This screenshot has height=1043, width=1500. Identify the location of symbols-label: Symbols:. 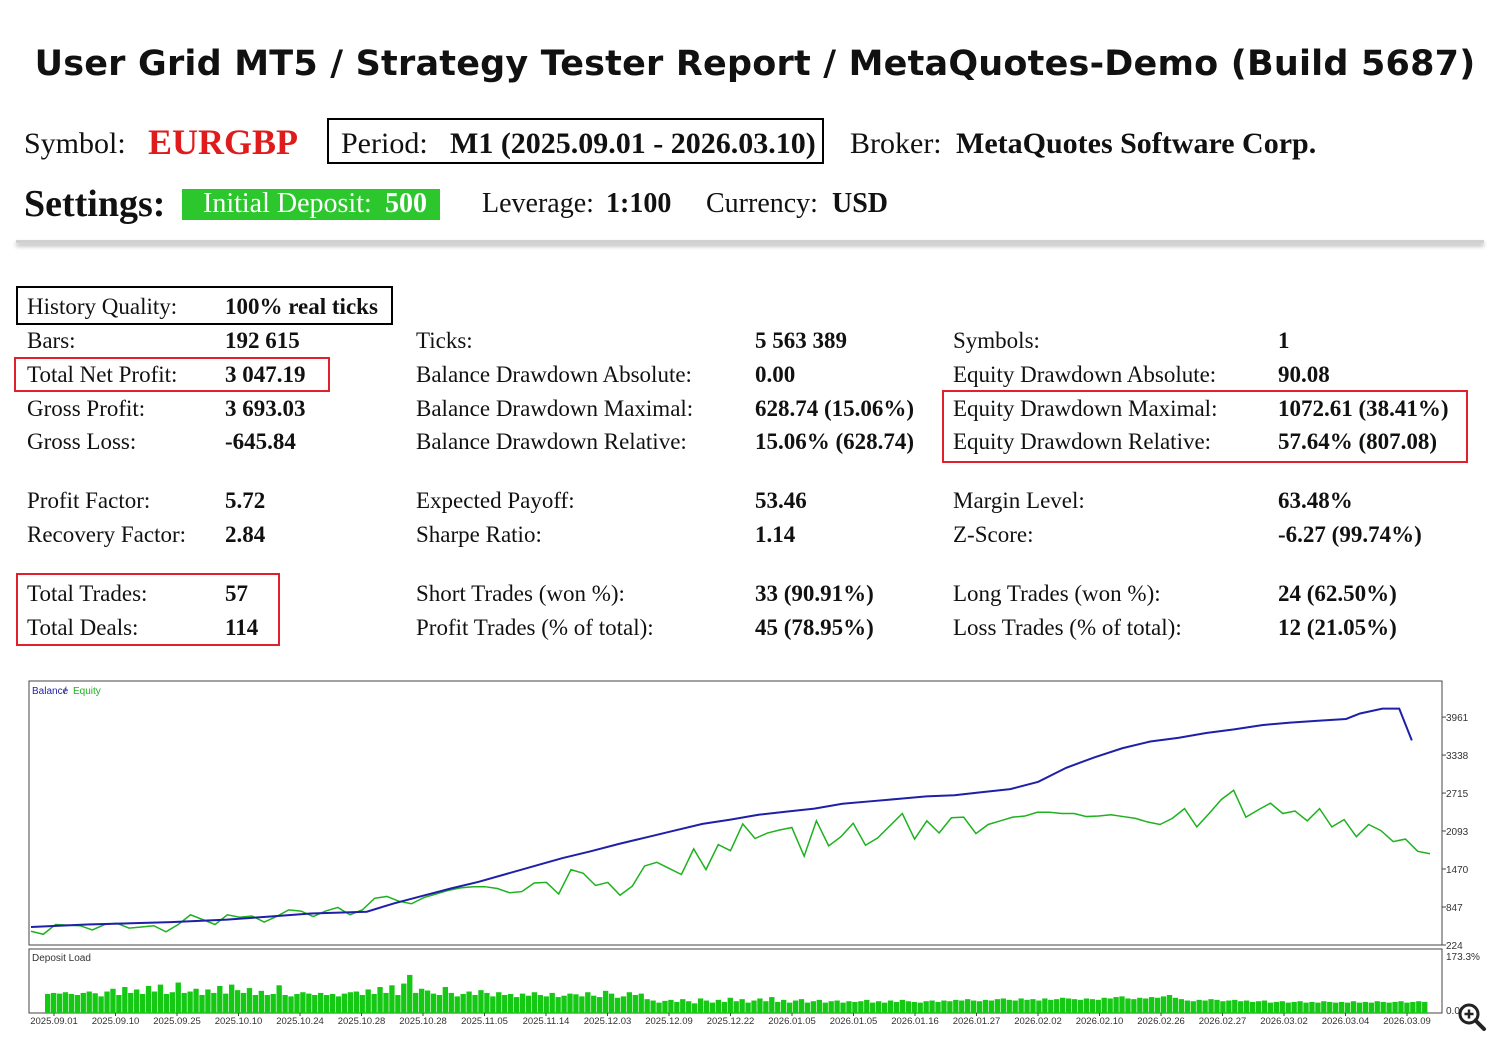
(996, 340).